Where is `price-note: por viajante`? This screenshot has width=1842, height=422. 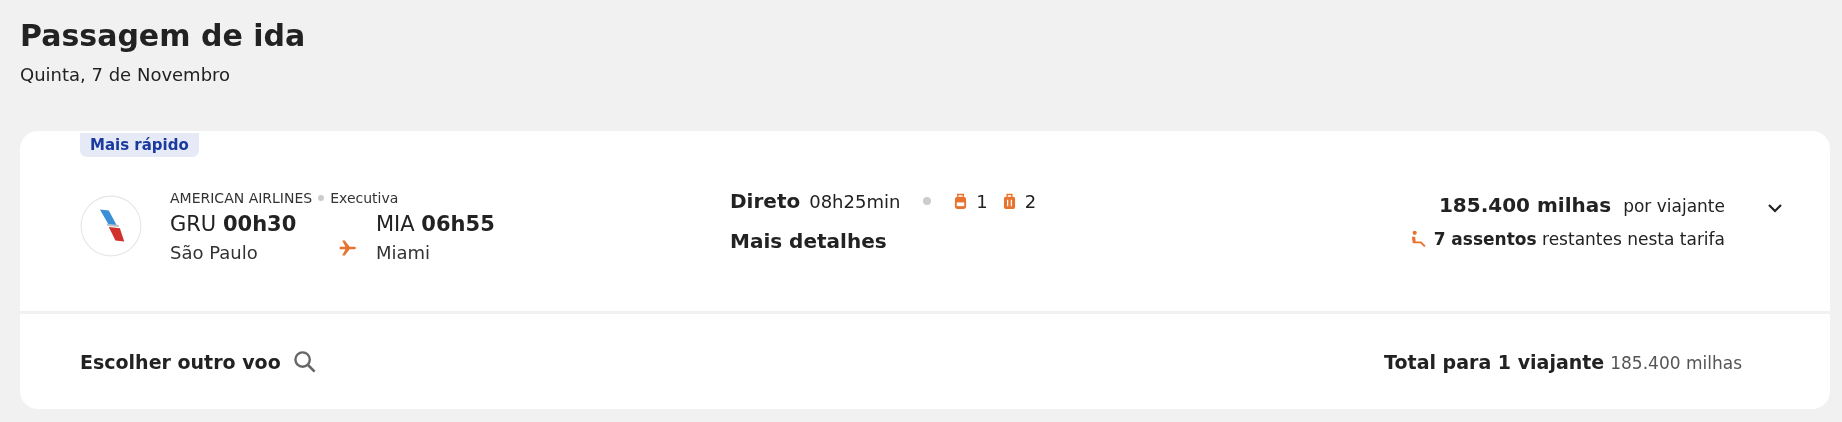 price-note: por viajante is located at coordinates (1674, 206).